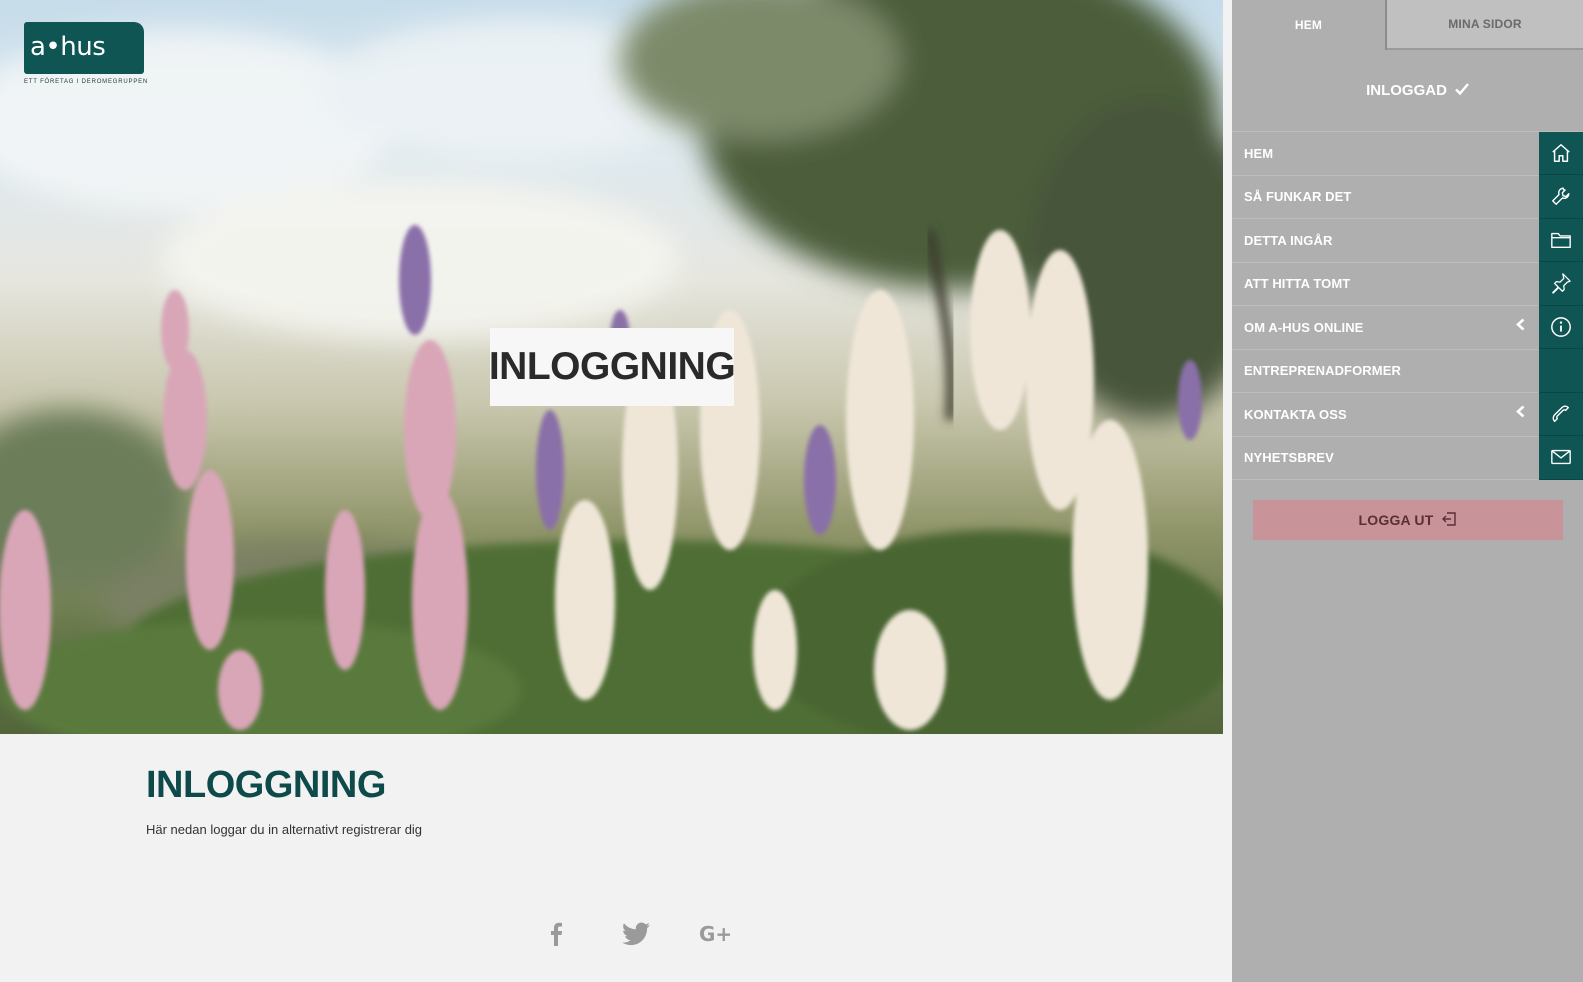 Image resolution: width=1583 pixels, height=982 pixels. Describe the element at coordinates (1561, 284) in the screenshot. I see `pin-icon` at that location.